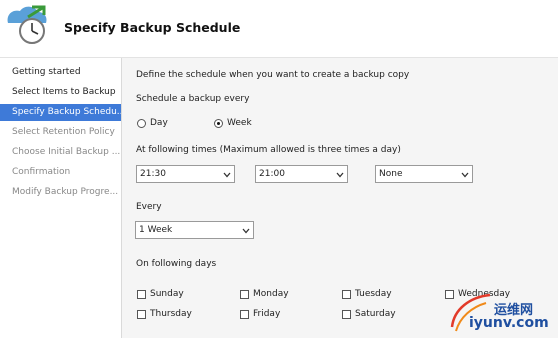  I want to click on page-title: Specify Backup Schedule, so click(152, 27).